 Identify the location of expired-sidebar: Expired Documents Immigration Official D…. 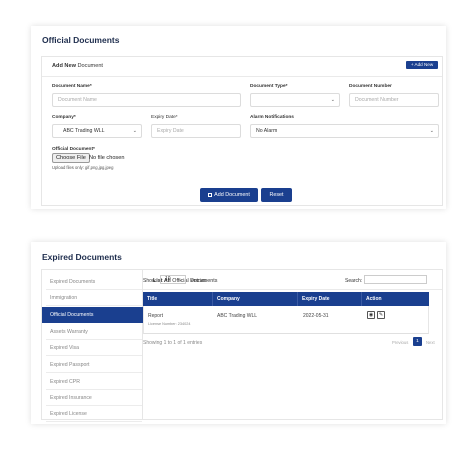
(92, 346).